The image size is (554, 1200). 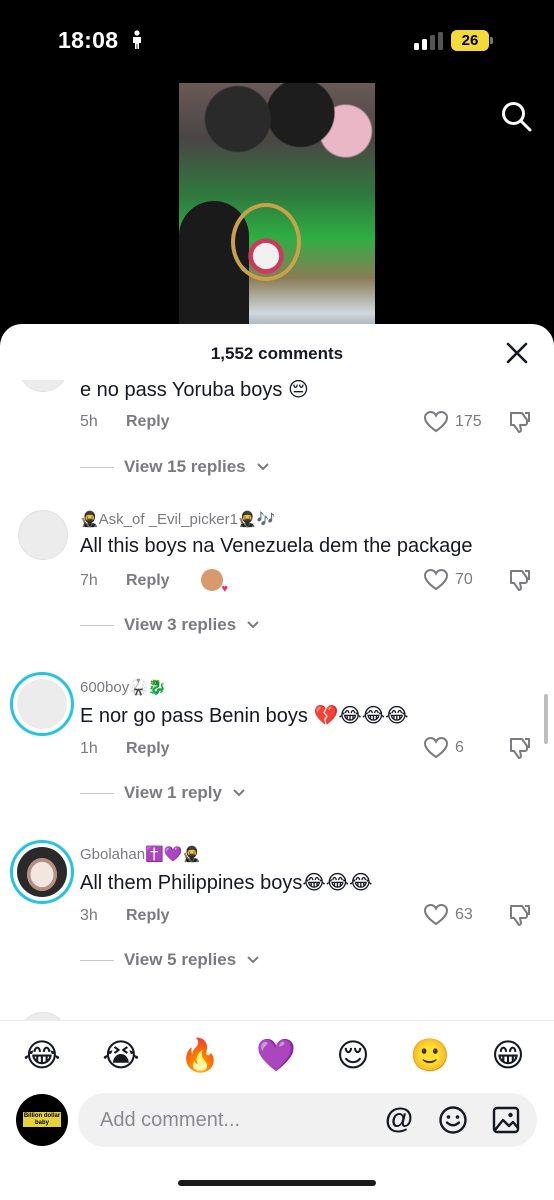 What do you see at coordinates (468, 421) in the screenshot?
I see `like-count: 175` at bounding box center [468, 421].